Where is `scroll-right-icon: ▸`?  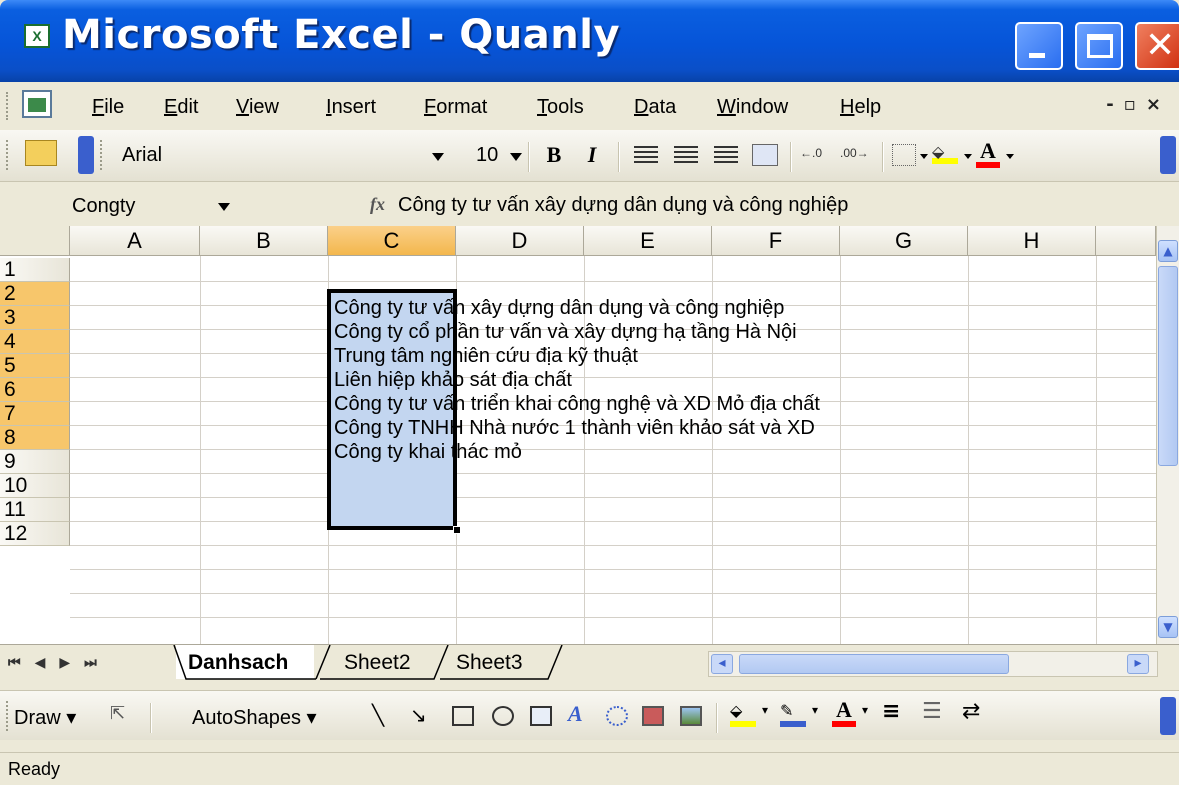 scroll-right-icon: ▸ is located at coordinates (1138, 664).